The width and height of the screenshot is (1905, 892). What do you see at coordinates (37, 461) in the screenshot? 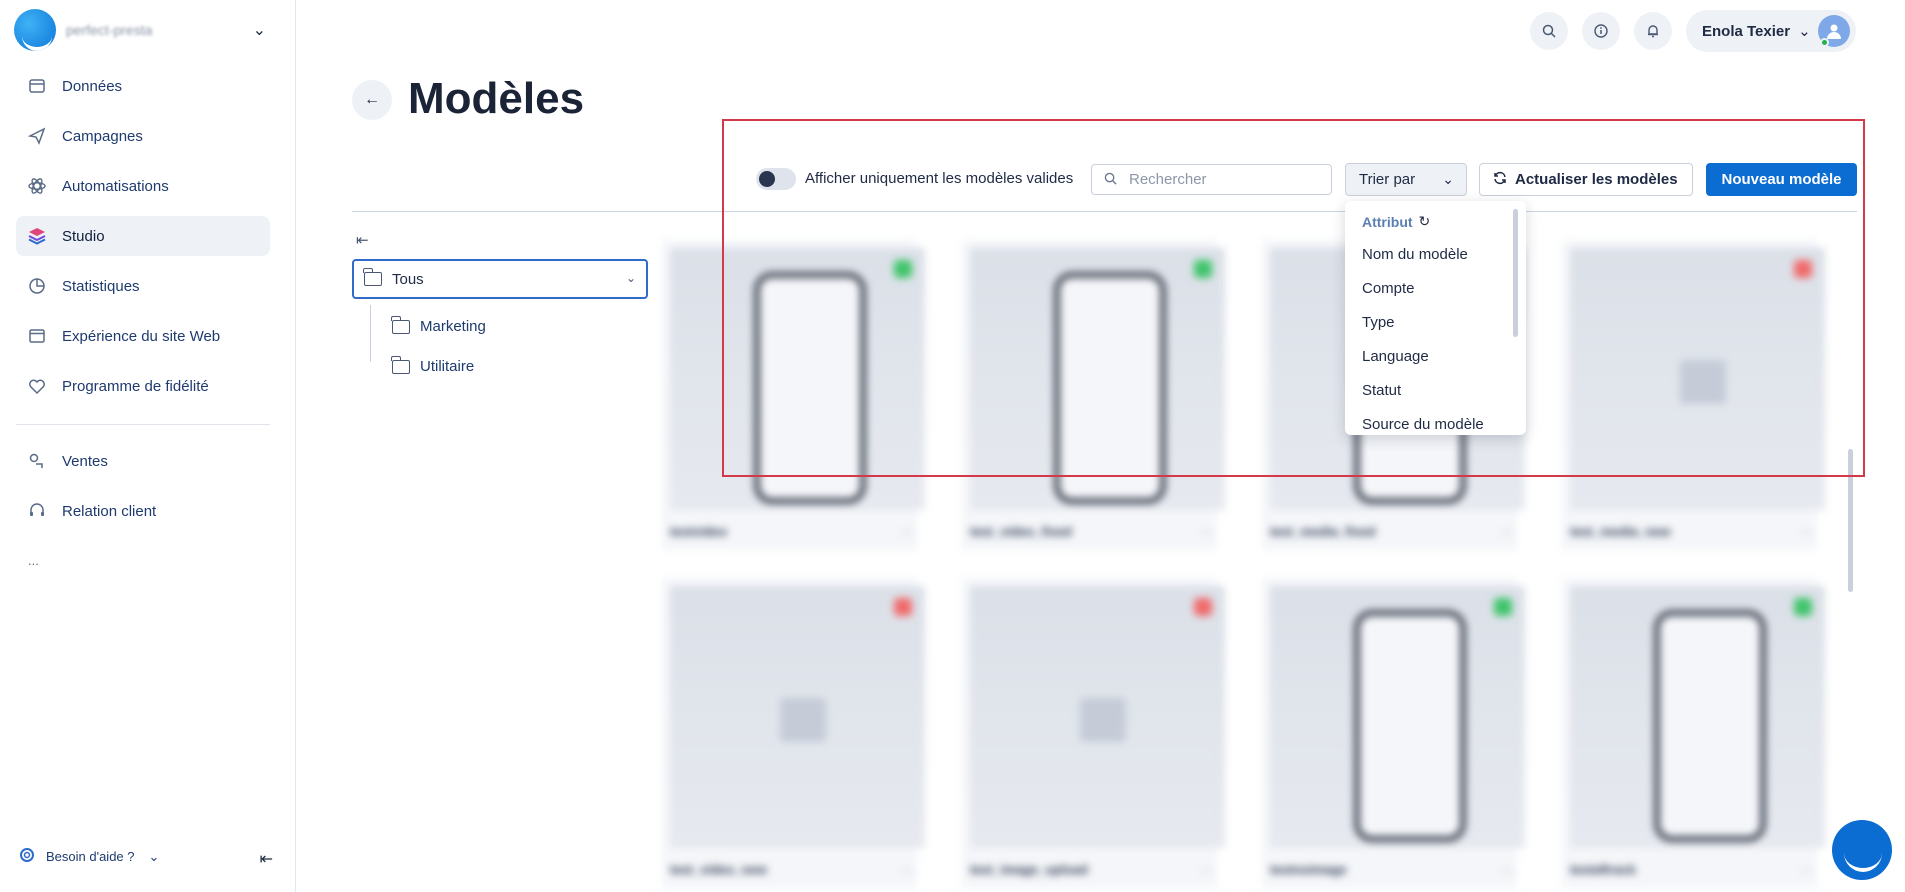
I see `sales-icon` at bounding box center [37, 461].